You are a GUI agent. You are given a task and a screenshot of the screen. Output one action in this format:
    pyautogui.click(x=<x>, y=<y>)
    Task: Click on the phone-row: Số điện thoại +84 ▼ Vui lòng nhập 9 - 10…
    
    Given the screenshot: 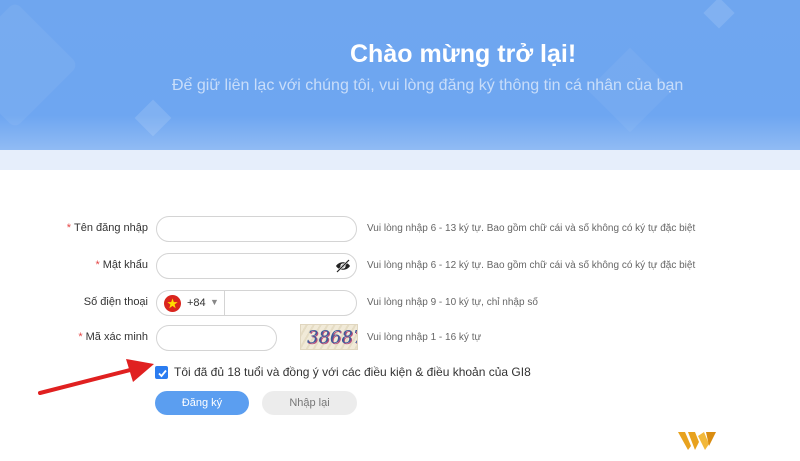 What is the action you would take?
    pyautogui.click(x=400, y=304)
    